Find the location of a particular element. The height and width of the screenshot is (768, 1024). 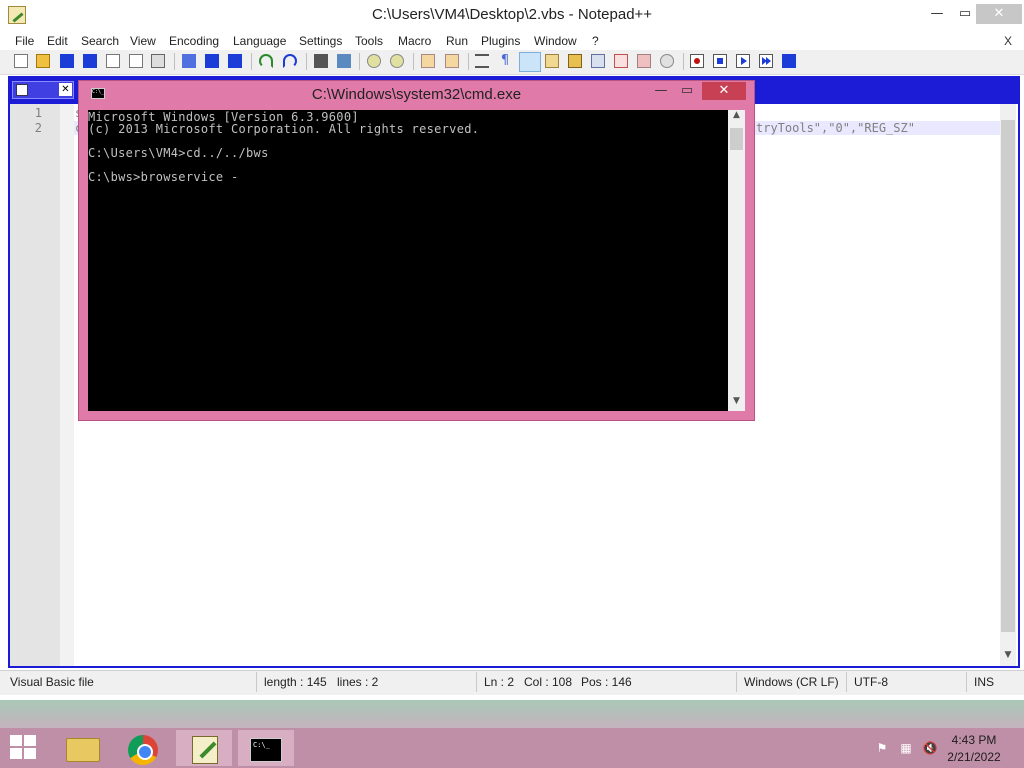

folder-icon is located at coordinates (83, 750).